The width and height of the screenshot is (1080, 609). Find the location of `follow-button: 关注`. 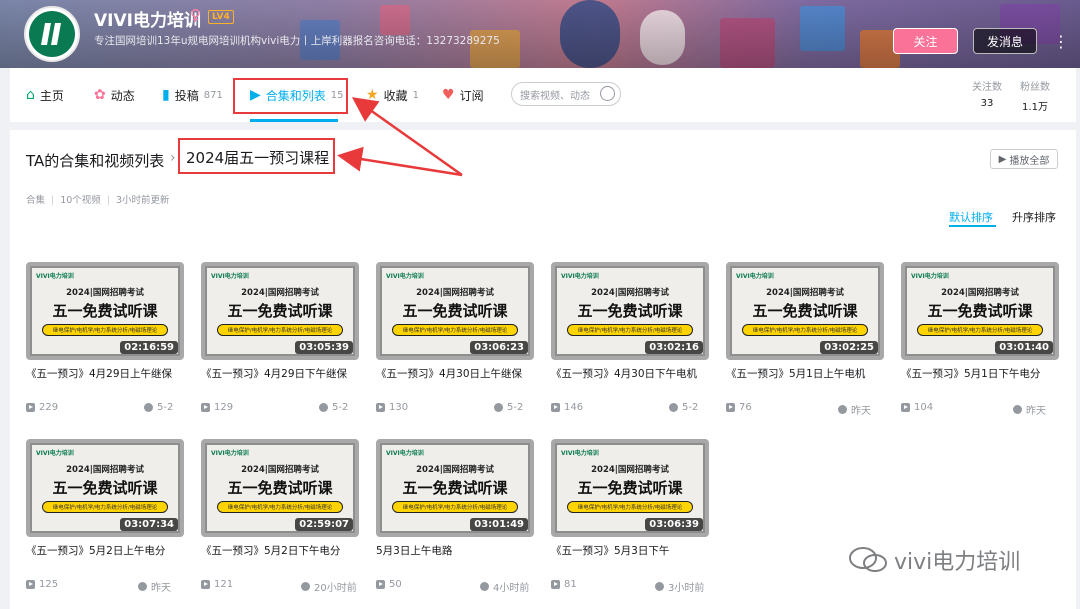

follow-button: 关注 is located at coordinates (925, 41).